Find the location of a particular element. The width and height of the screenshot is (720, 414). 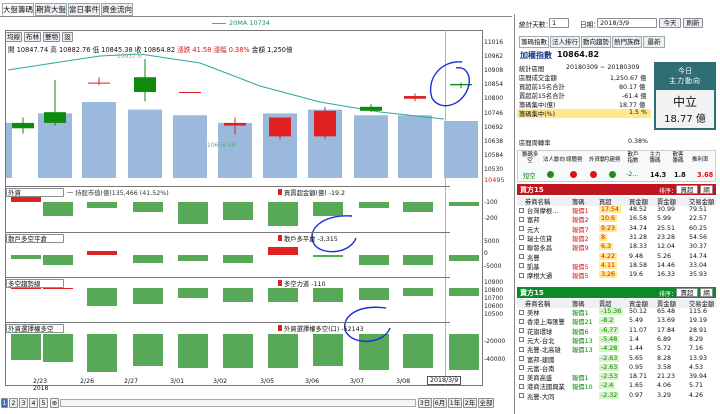

table-row: 美商高盛 報價1 -2.53 18.71 21.23 39.94 is located at coordinates (616, 377).